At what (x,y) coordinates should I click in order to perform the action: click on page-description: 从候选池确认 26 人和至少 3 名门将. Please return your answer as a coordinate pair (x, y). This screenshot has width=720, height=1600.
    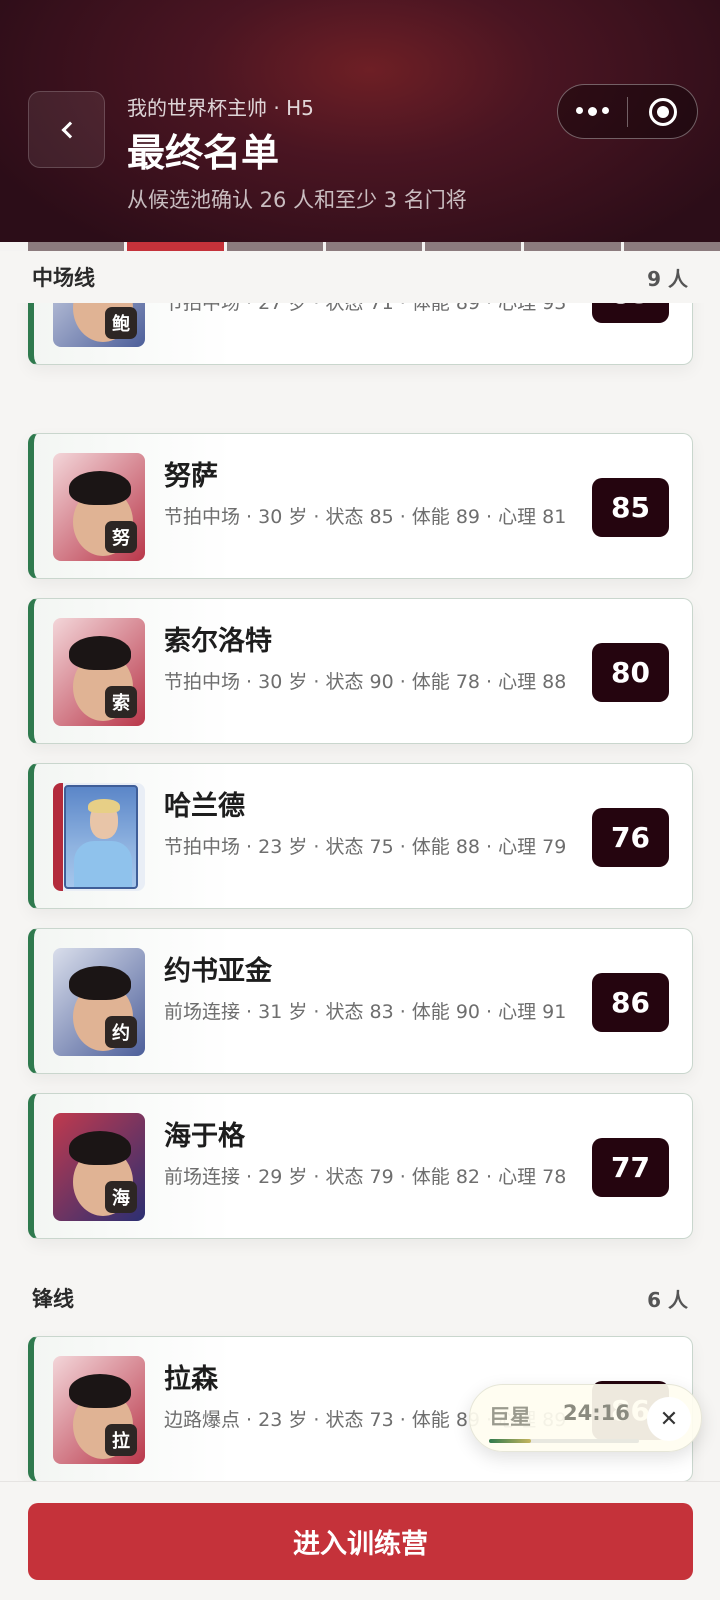
    Looking at the image, I should click on (297, 200).